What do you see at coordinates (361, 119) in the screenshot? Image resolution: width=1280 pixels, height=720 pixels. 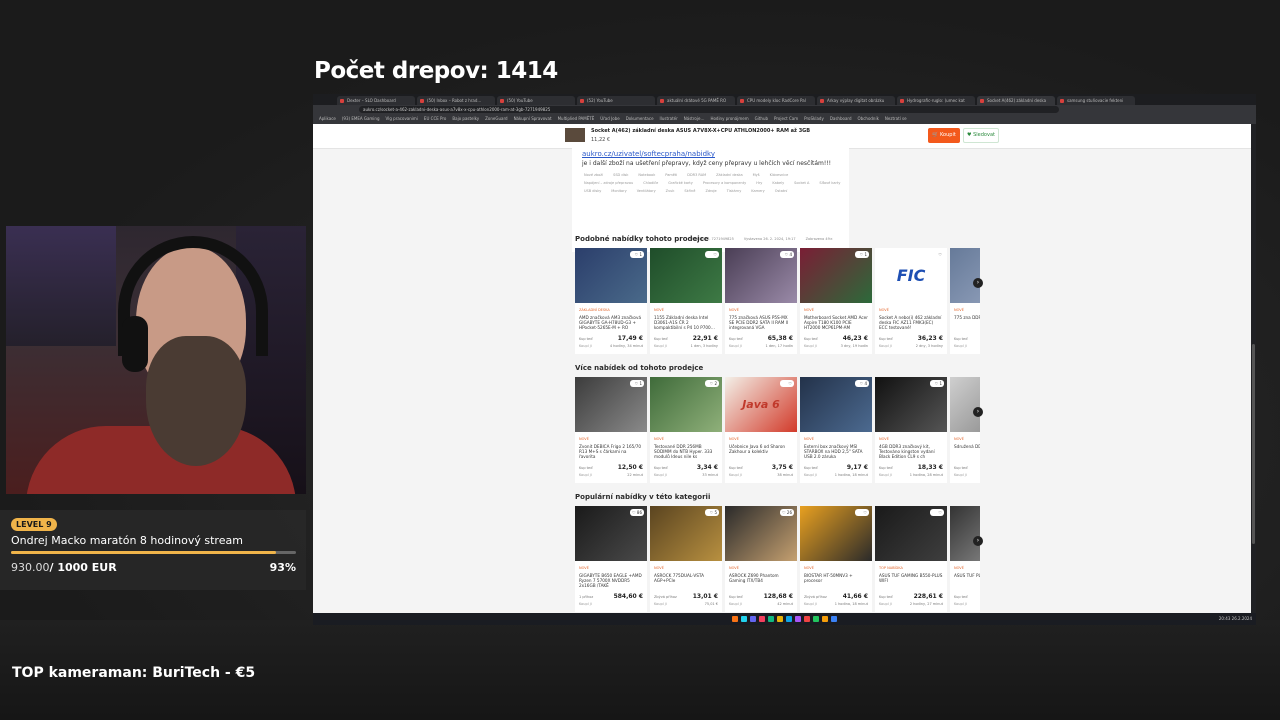 I see `bookmark-item: (93) EMEA Gaming` at bounding box center [361, 119].